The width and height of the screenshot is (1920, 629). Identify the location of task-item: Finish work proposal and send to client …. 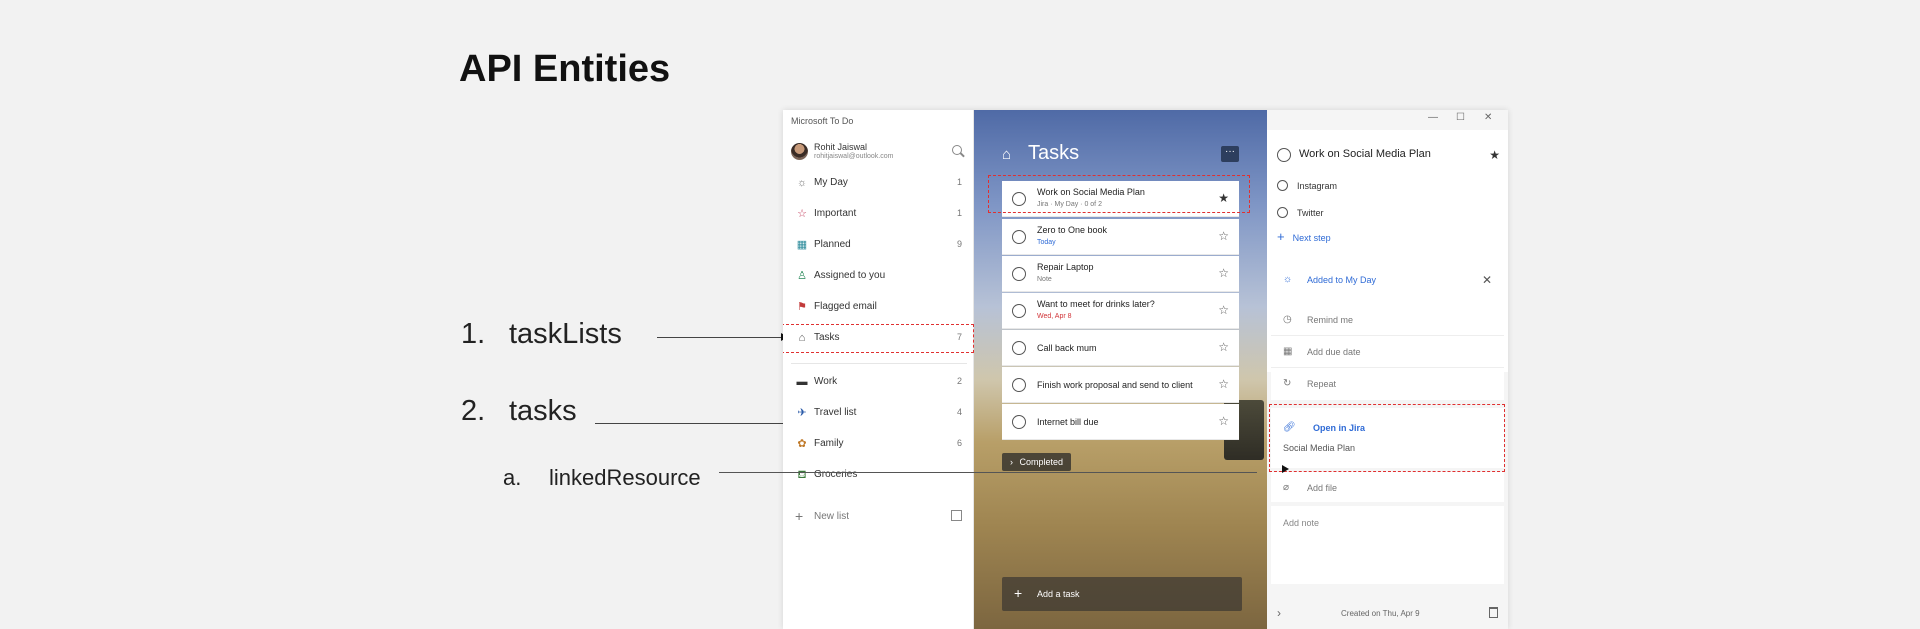
(1120, 385).